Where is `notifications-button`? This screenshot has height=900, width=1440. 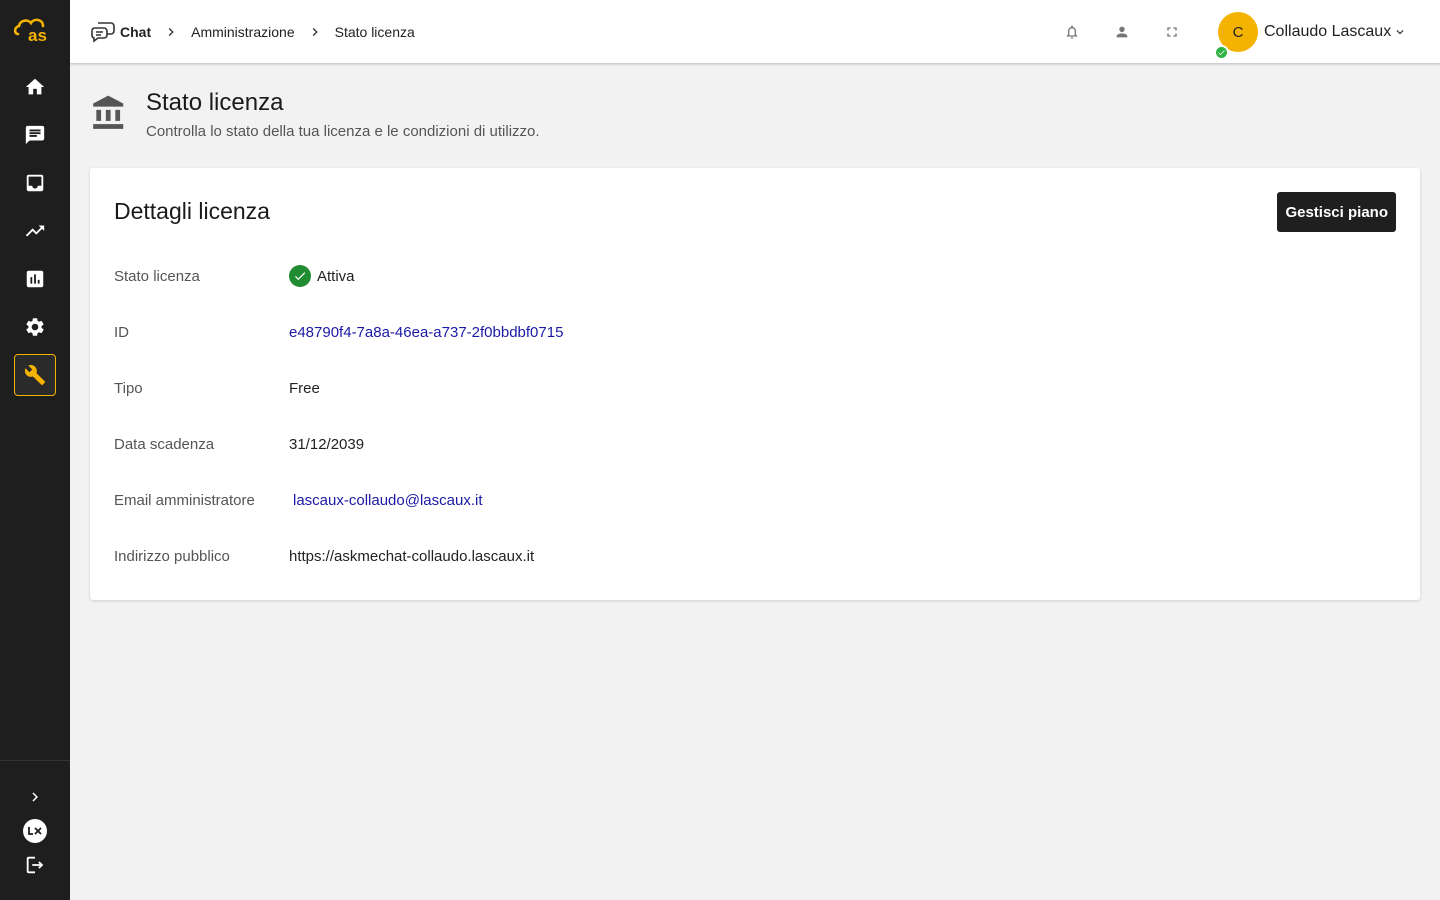
notifications-button is located at coordinates (1072, 32).